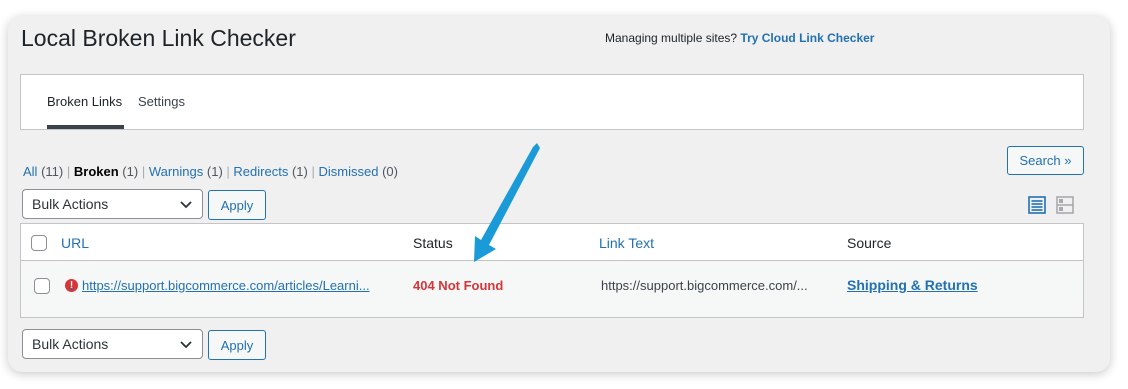 This screenshot has width=1128, height=389. What do you see at coordinates (869, 243) in the screenshot?
I see `column-source: Source` at bounding box center [869, 243].